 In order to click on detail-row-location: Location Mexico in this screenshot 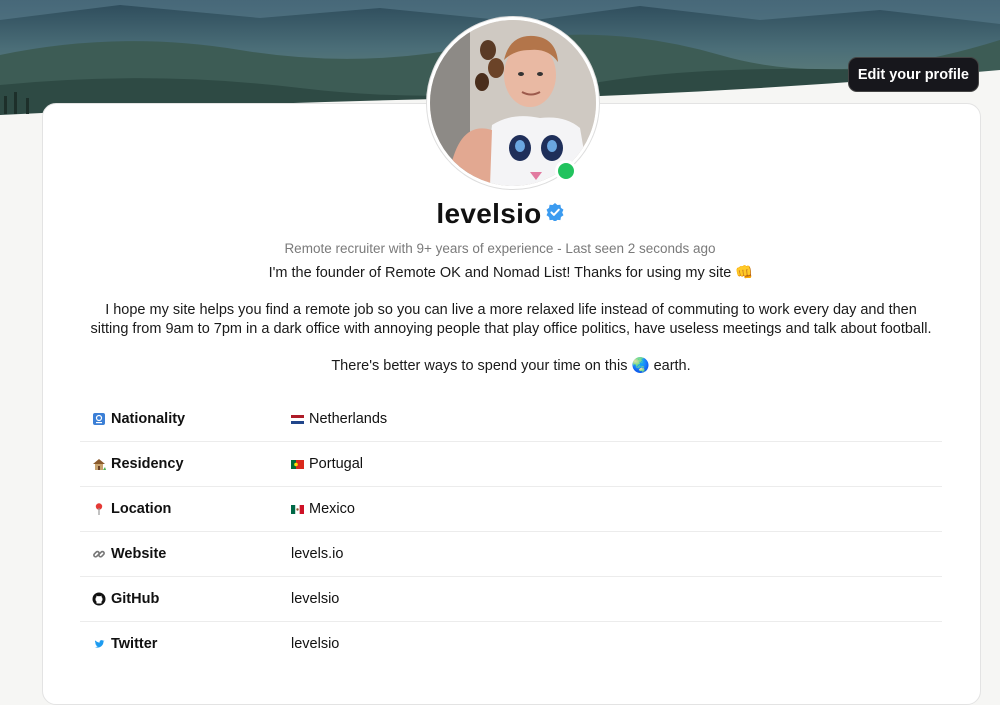, I will do `click(511, 509)`.